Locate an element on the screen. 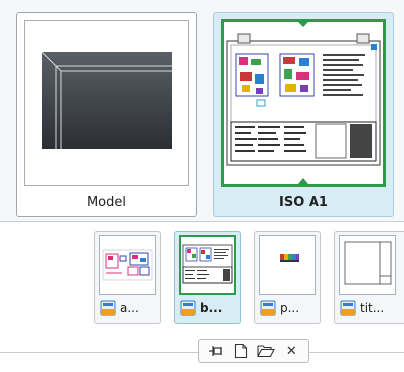 The image size is (404, 372). sheet-b-graphic is located at coordinates (207, 264).